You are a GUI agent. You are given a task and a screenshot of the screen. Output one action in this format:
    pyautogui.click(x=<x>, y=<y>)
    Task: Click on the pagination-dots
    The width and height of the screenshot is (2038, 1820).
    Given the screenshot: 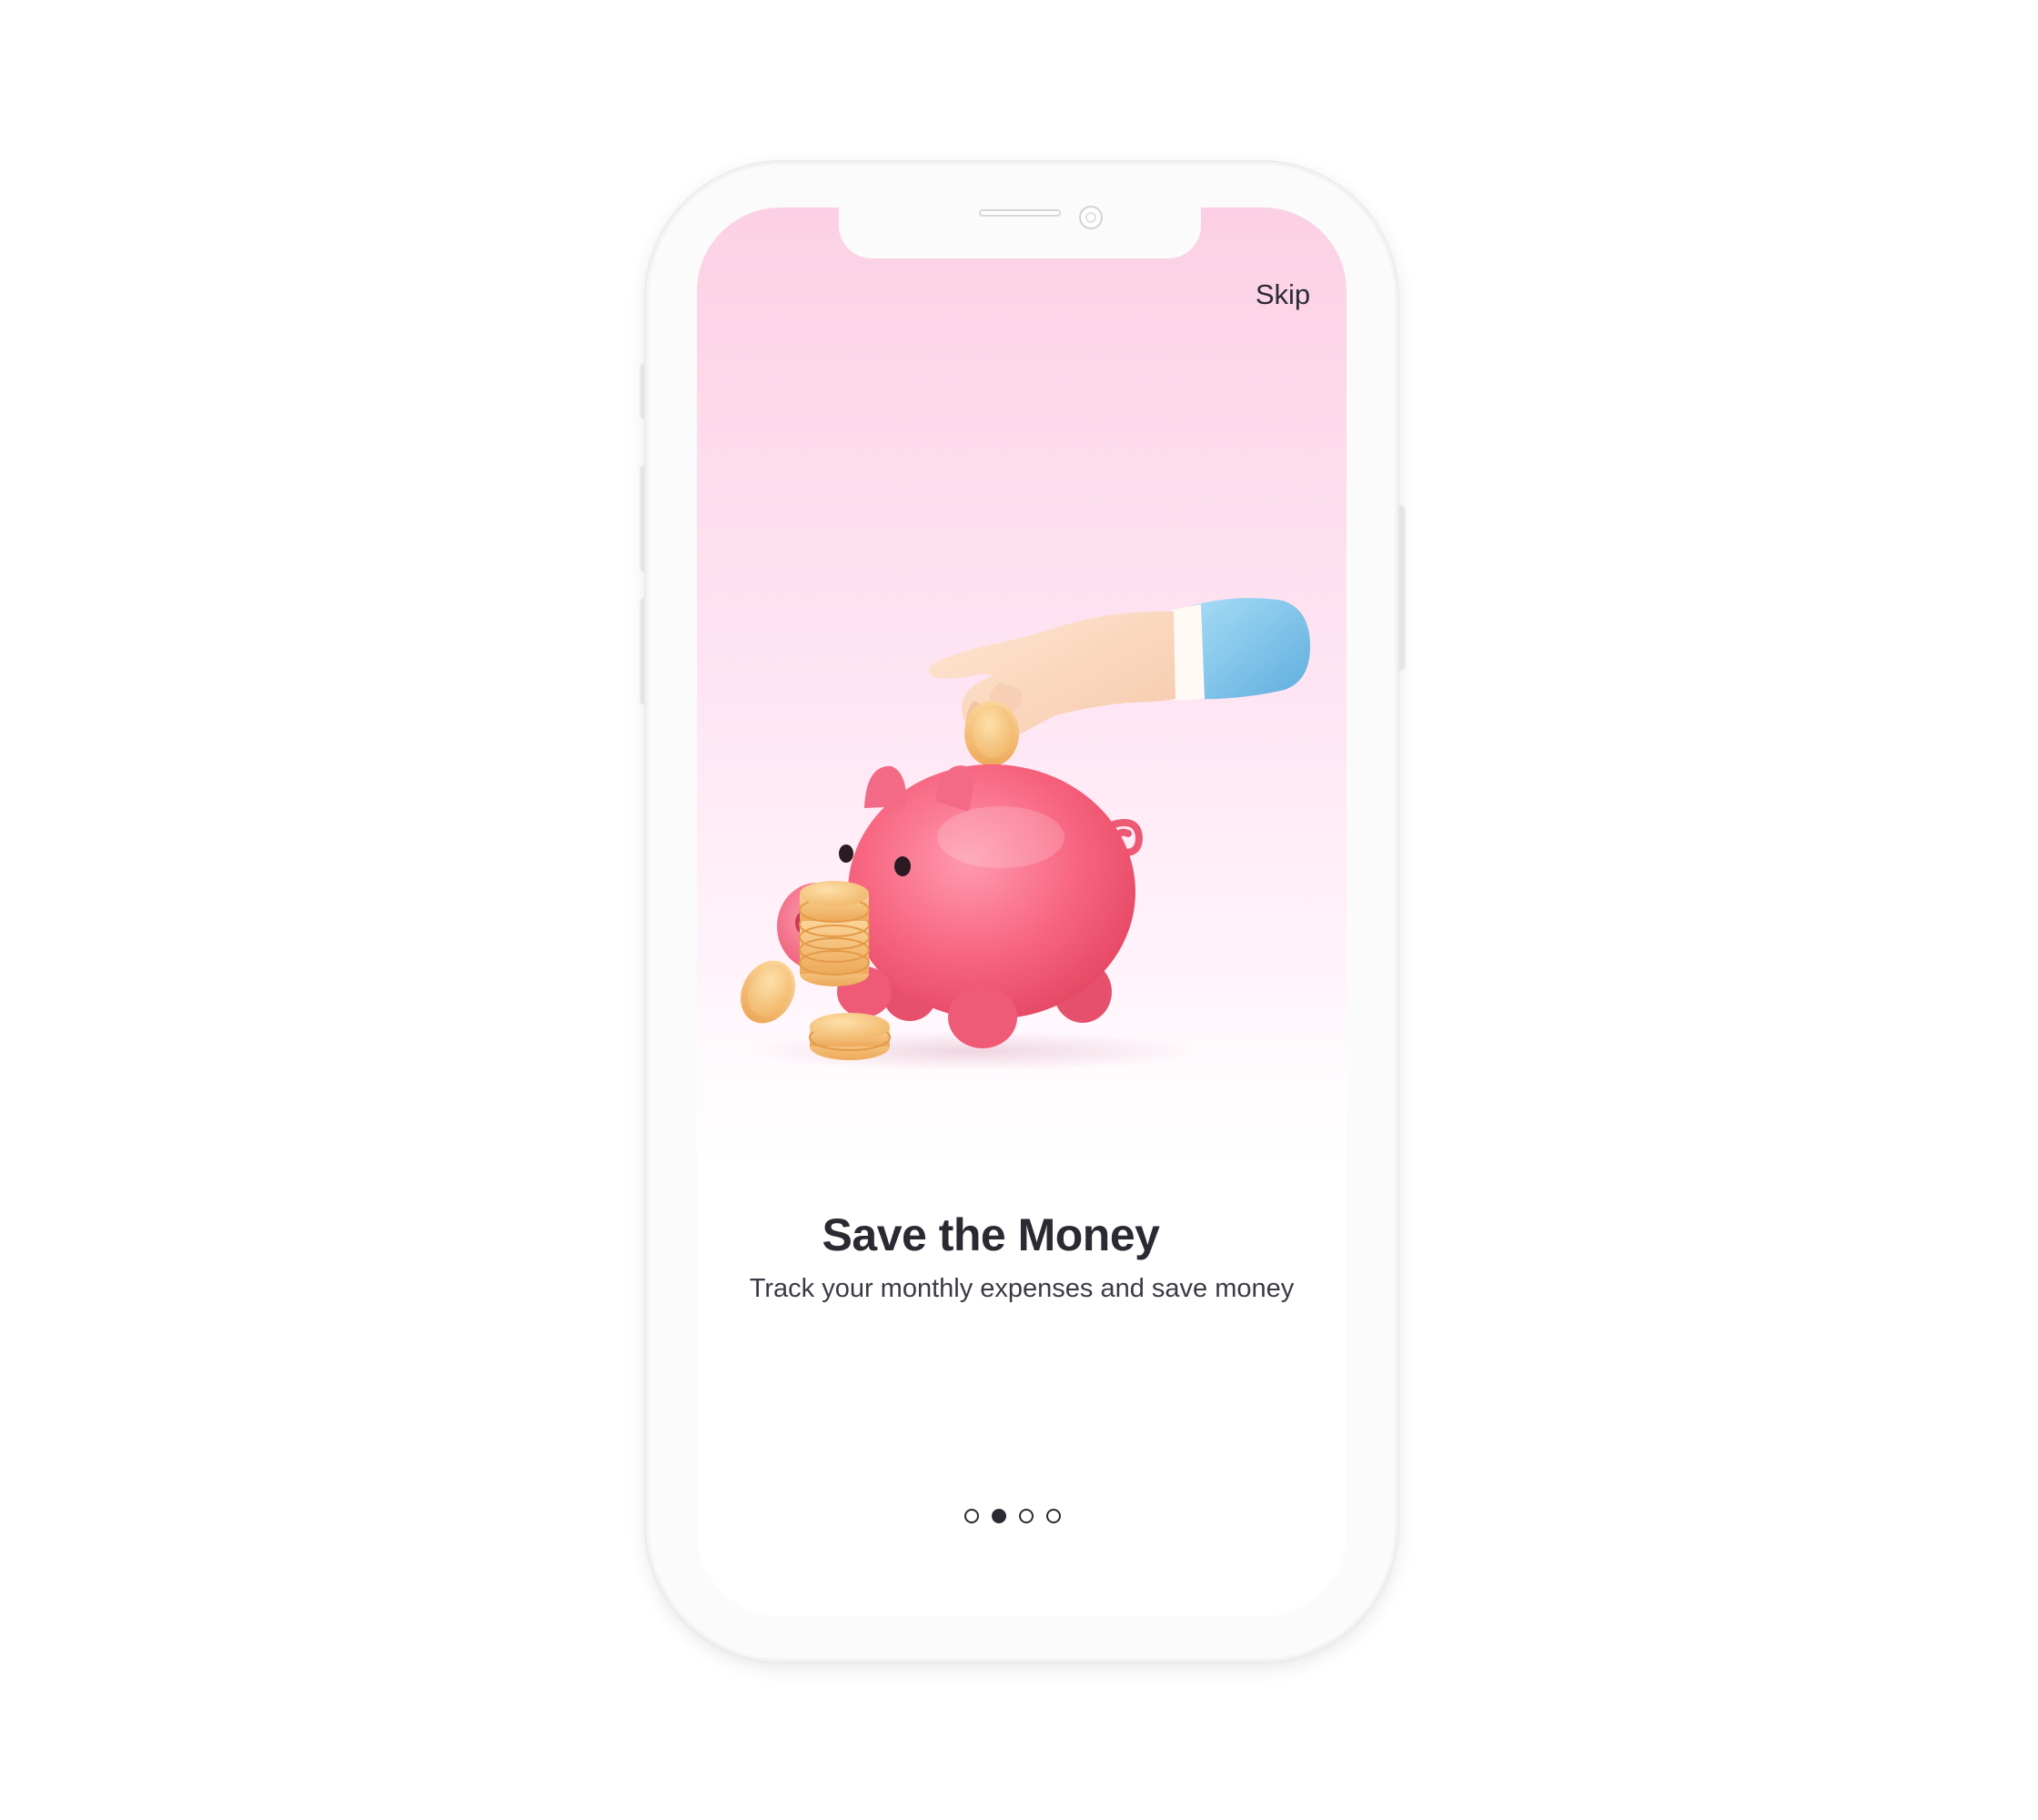 What is the action you would take?
    pyautogui.click(x=1023, y=1516)
    